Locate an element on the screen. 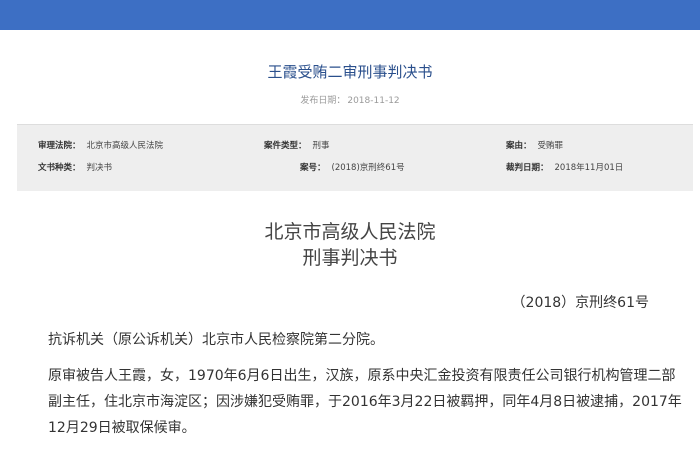 Image resolution: width=700 pixels, height=453 pixels. cause-field: 案由： 受贿罪 is located at coordinates (534, 146).